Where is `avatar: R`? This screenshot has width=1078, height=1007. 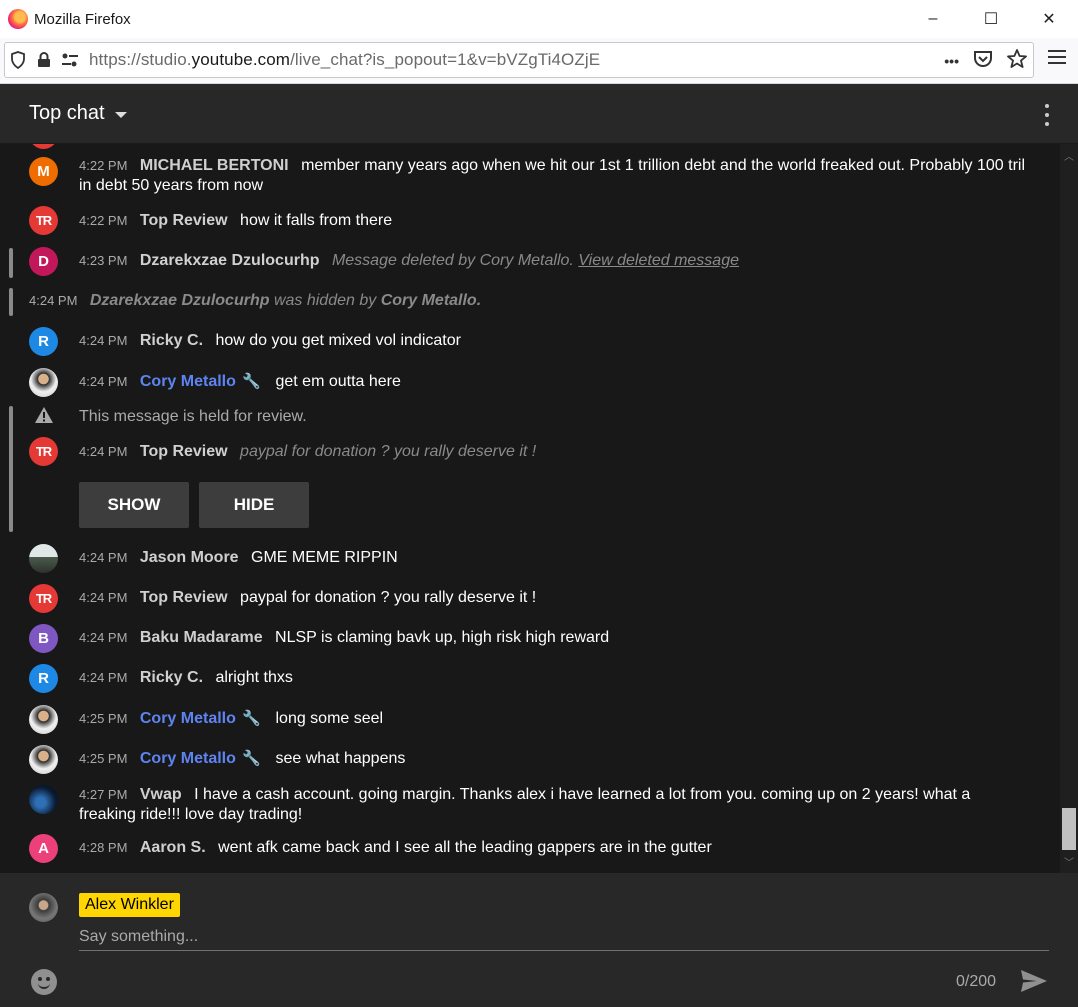 avatar: R is located at coordinates (43, 341).